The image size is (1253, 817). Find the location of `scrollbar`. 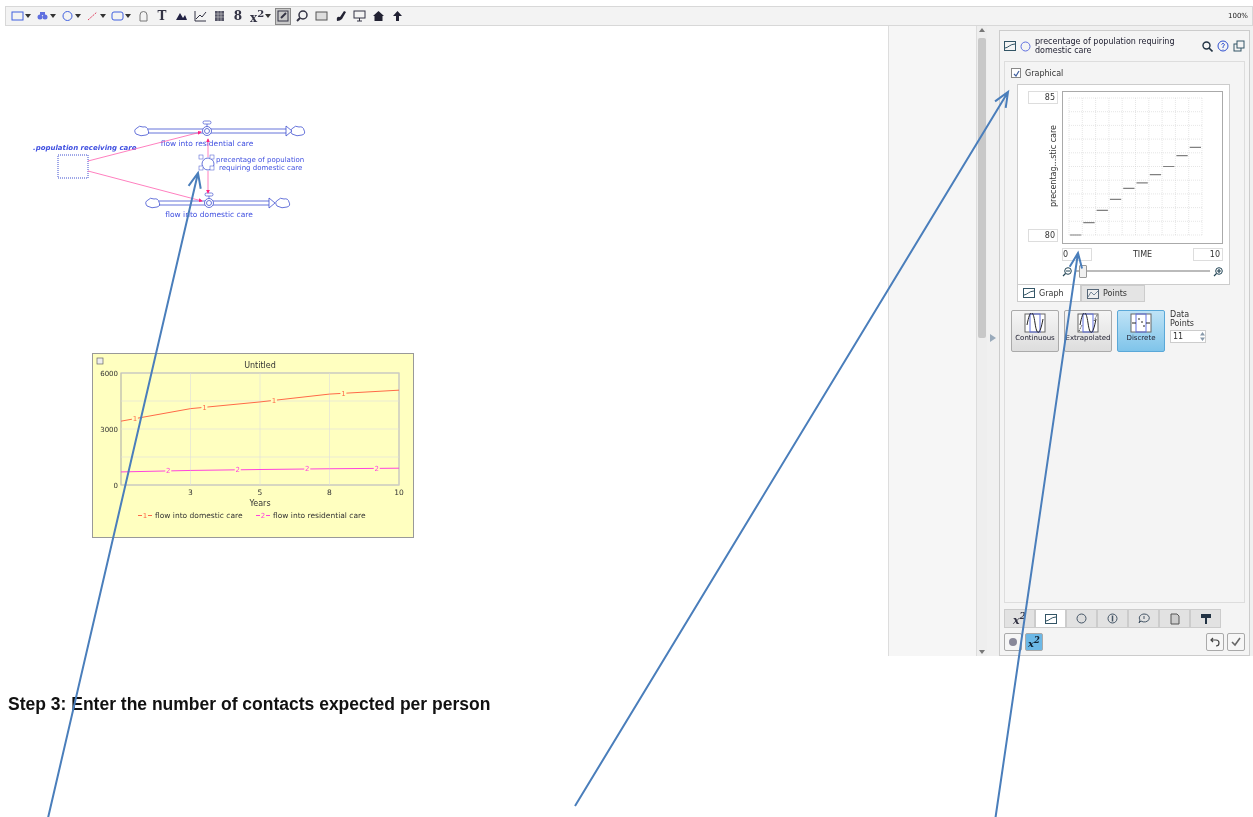

scrollbar is located at coordinates (981, 341).